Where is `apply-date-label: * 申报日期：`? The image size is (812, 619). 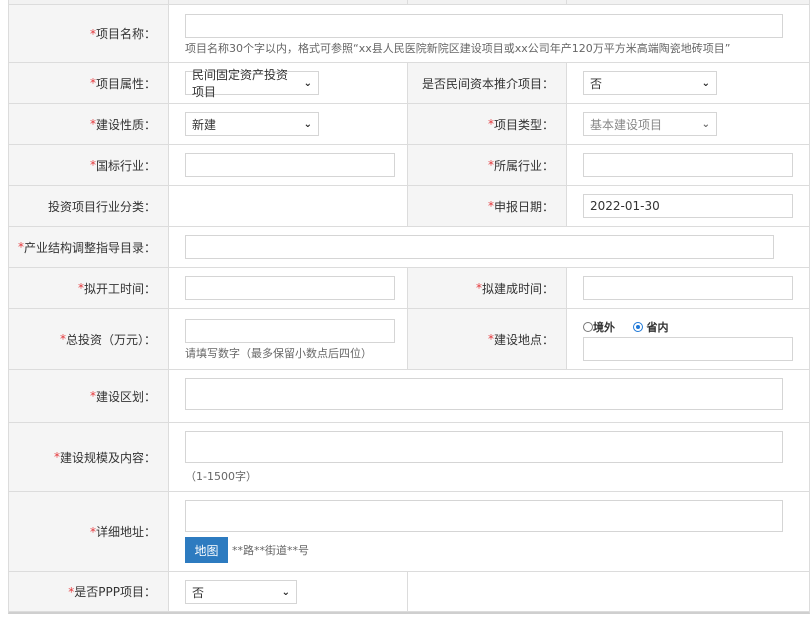 apply-date-label: * 申报日期： is located at coordinates (486, 206).